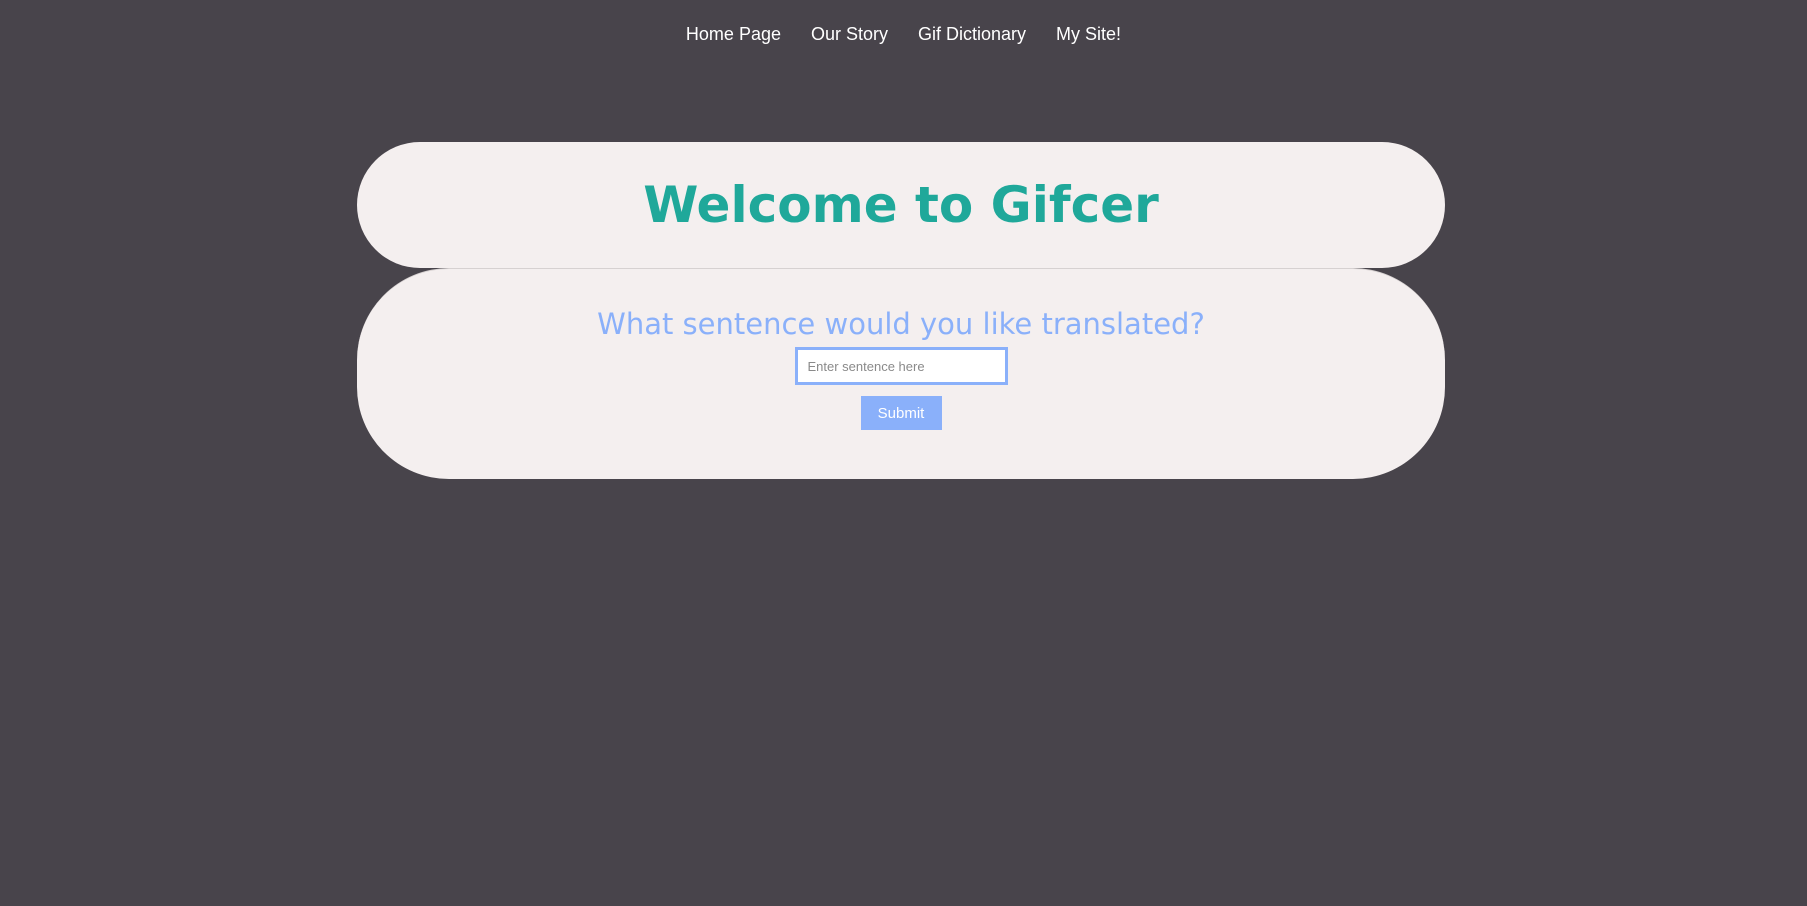 The width and height of the screenshot is (1807, 906). Describe the element at coordinates (972, 34) in the screenshot. I see `nav-gif-dictionary: Gif Dictionary` at that location.